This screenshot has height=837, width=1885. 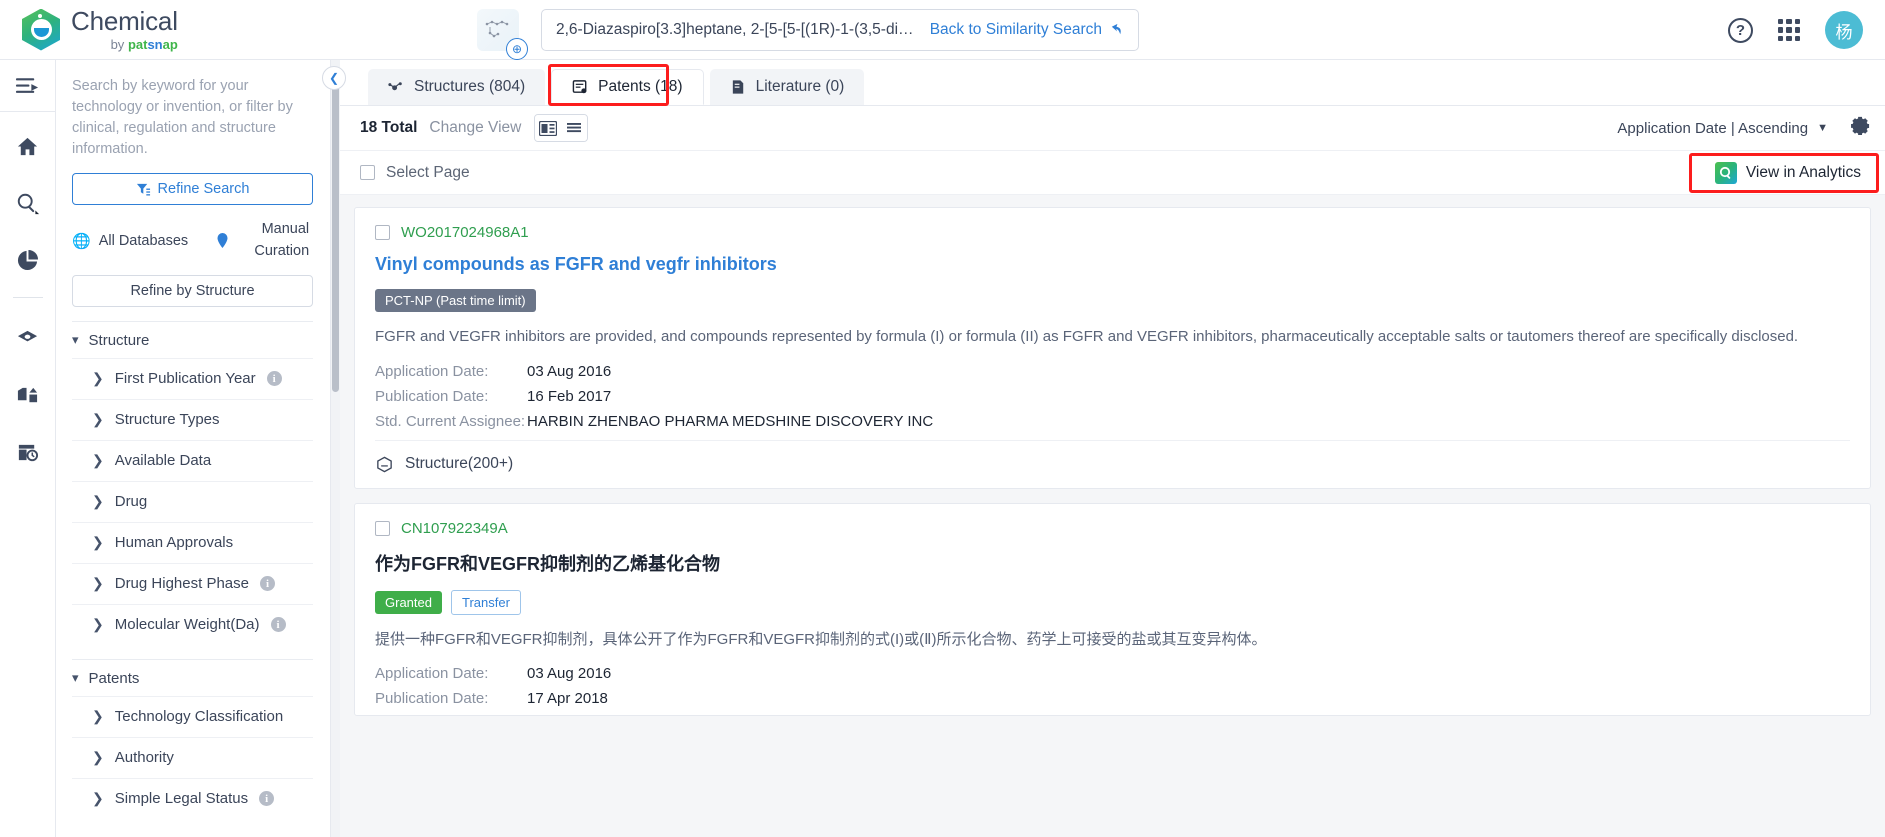 What do you see at coordinates (114, 678) in the screenshot?
I see `filter-section-patents-label: Patents` at bounding box center [114, 678].